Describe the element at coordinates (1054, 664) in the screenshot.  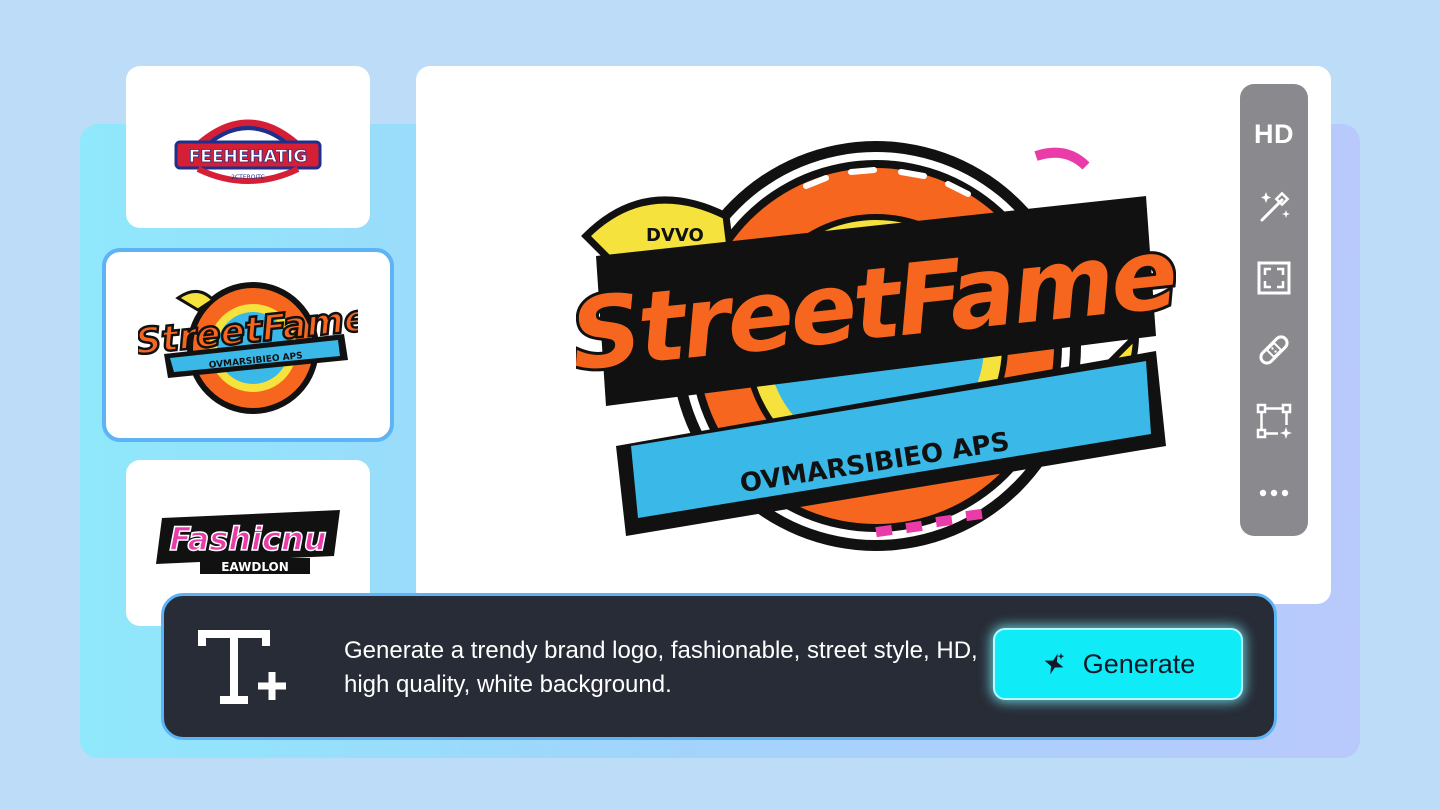
I see `sparkle-icon` at that location.